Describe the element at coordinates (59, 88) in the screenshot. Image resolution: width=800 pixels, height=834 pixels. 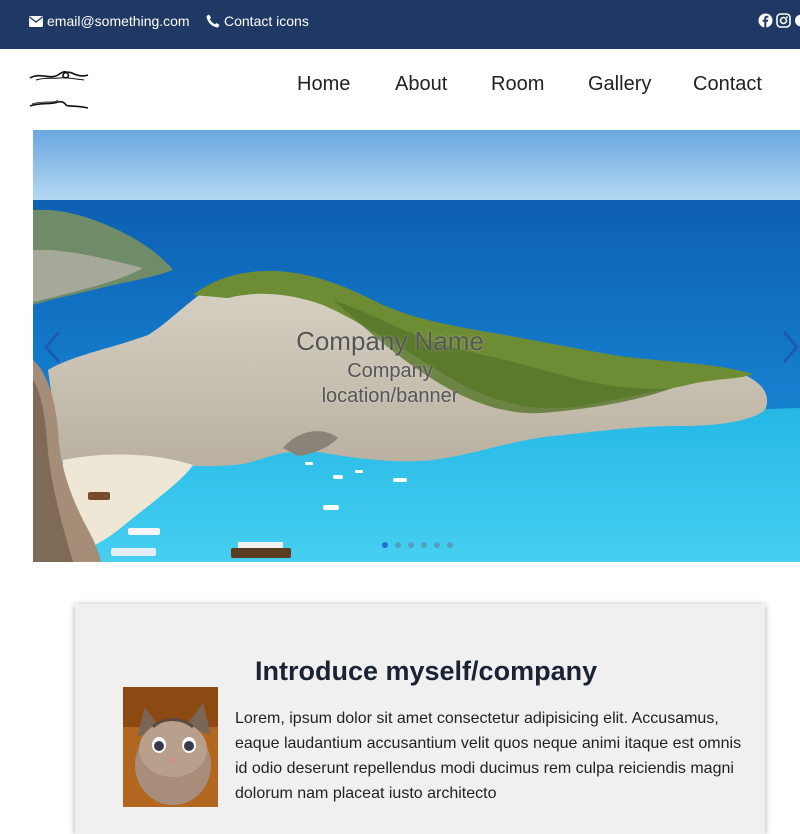
I see `logo` at that location.